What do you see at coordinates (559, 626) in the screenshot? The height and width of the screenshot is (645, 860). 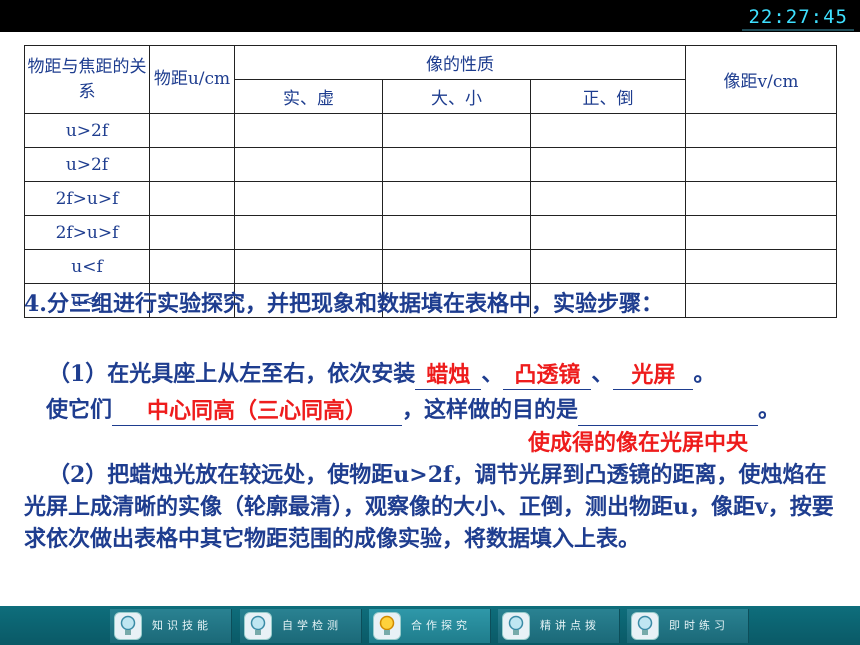 I see `nav-item-key-explanation: 精讲点拨` at bounding box center [559, 626].